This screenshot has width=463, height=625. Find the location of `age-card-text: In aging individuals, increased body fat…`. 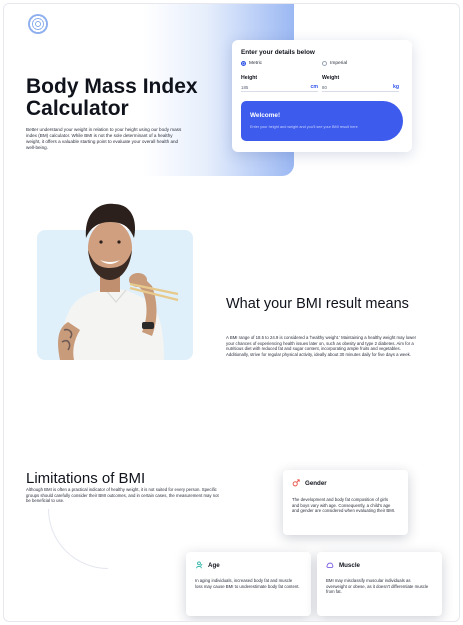

age-card-text: In aging individuals, increased body fat… is located at coordinates (247, 583).